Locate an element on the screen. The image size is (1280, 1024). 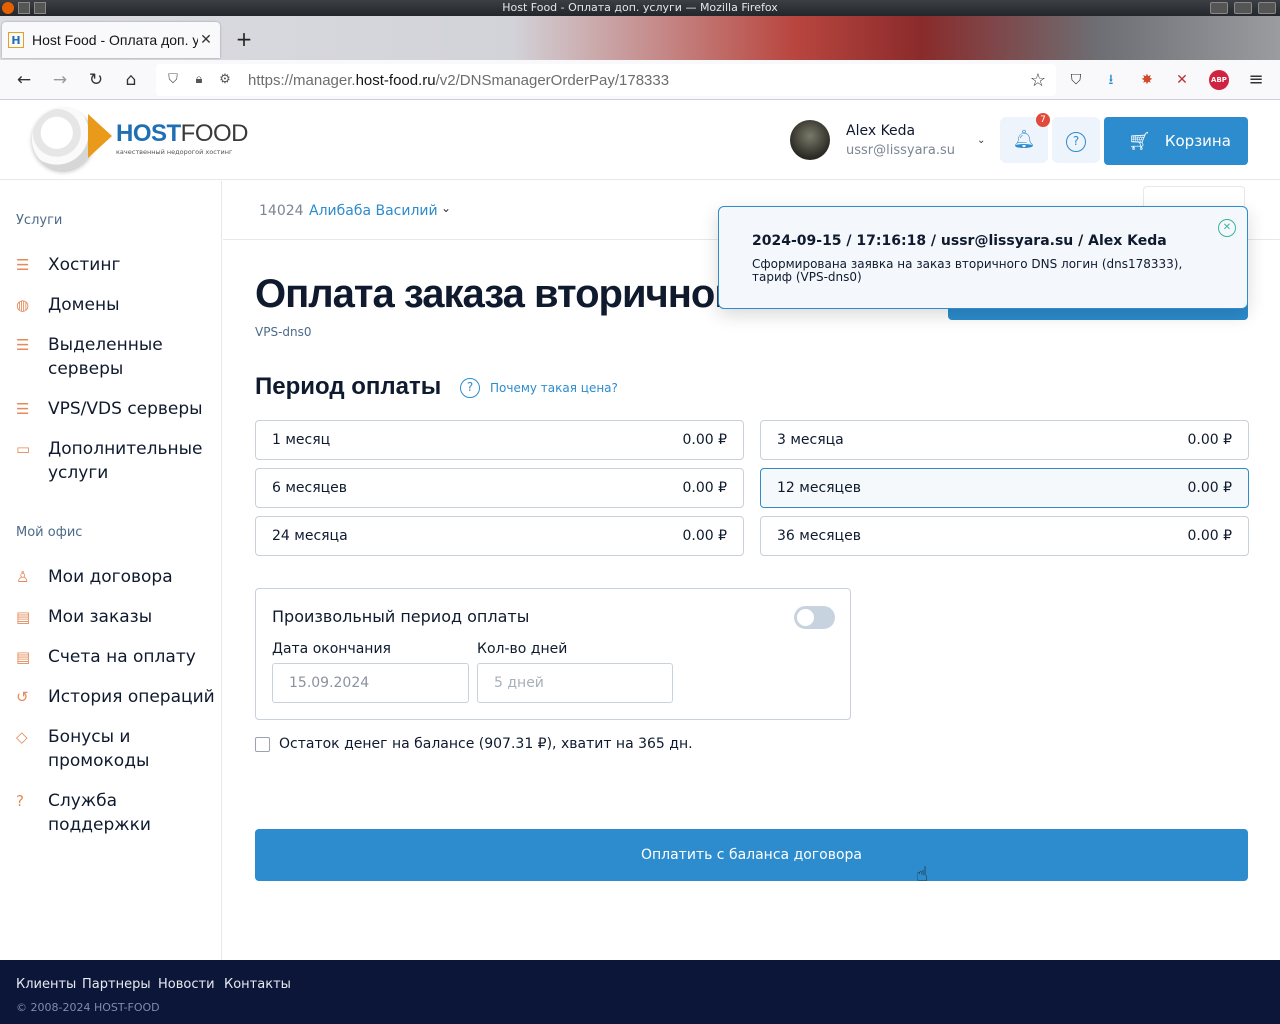
footer-link-news: Новости is located at coordinates (186, 984).